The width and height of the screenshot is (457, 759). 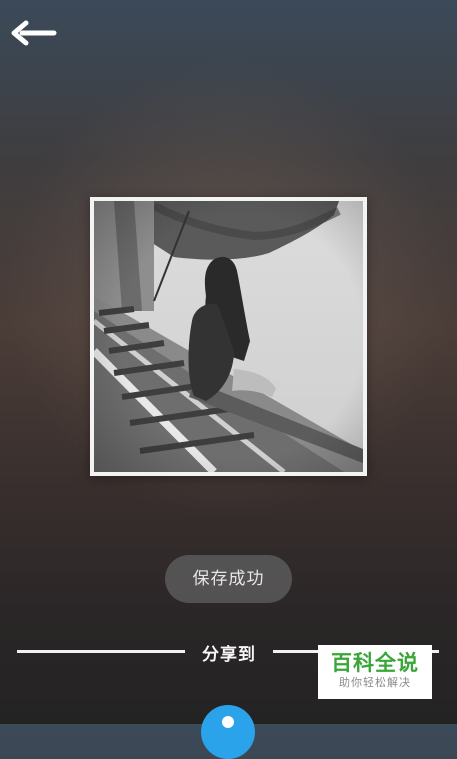 What do you see at coordinates (228, 732) in the screenshot?
I see `share-target-button` at bounding box center [228, 732].